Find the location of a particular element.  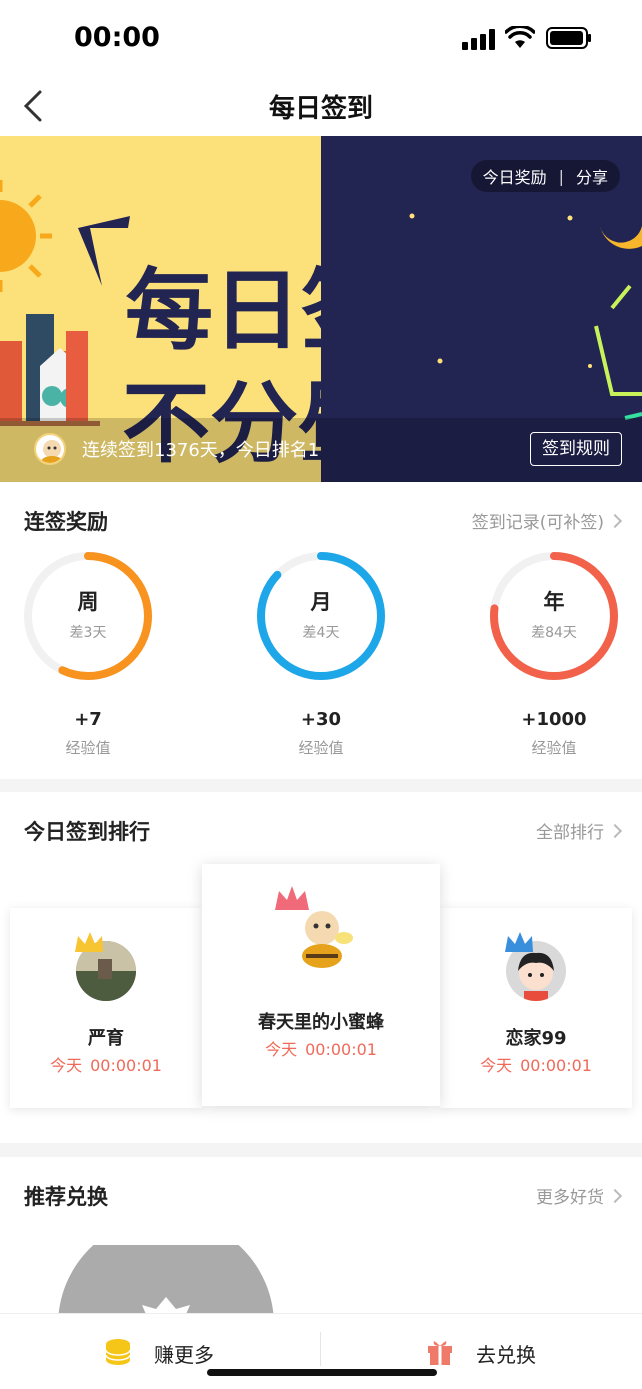

reward-value: +30 is located at coordinates (321, 719).